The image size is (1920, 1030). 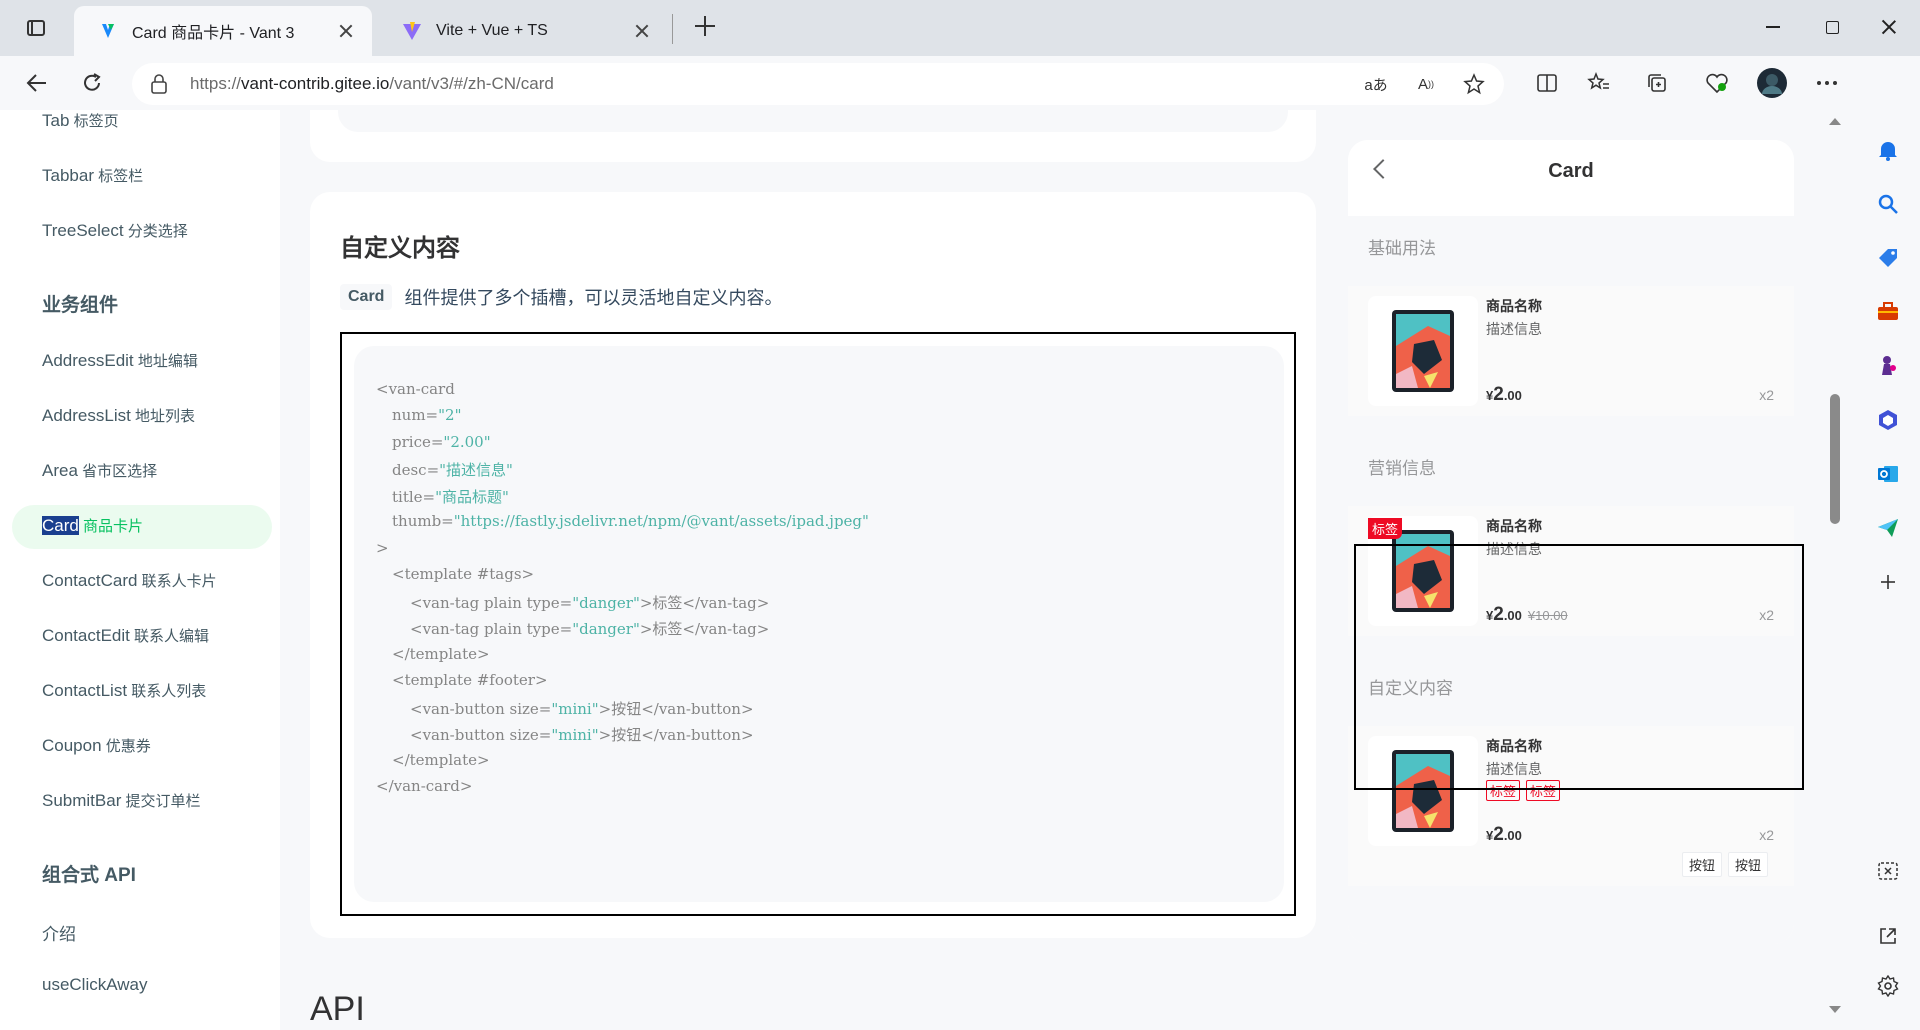 What do you see at coordinates (813, 136) in the screenshot?
I see `previous-doc-card` at bounding box center [813, 136].